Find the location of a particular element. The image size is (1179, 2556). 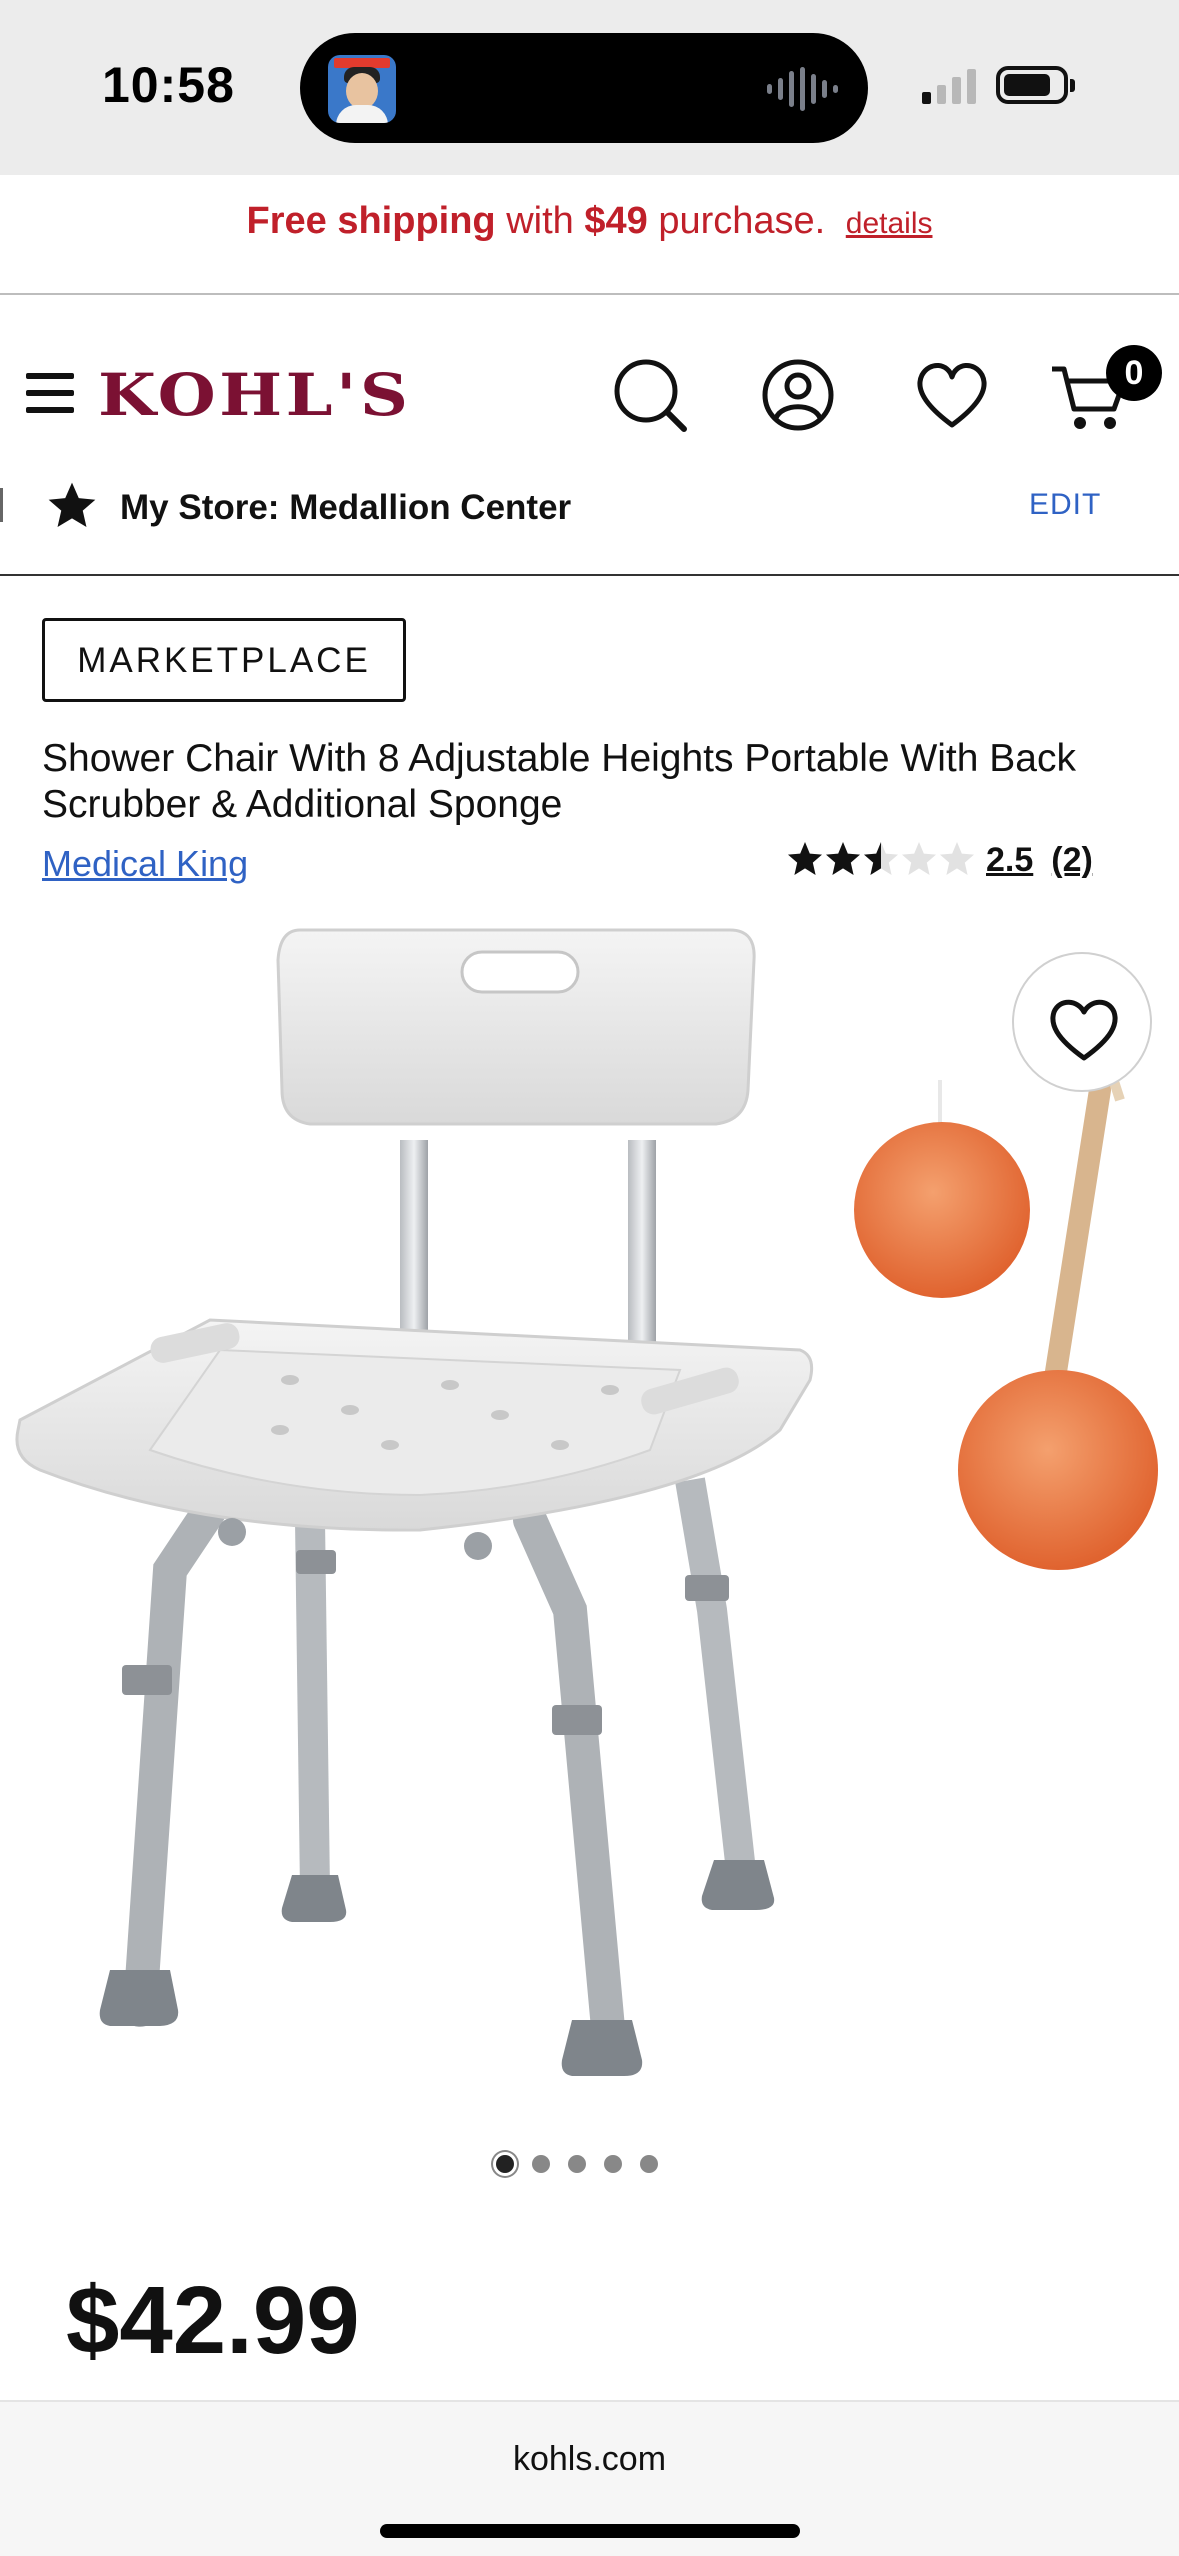

menu-icon is located at coordinates (50, 393).